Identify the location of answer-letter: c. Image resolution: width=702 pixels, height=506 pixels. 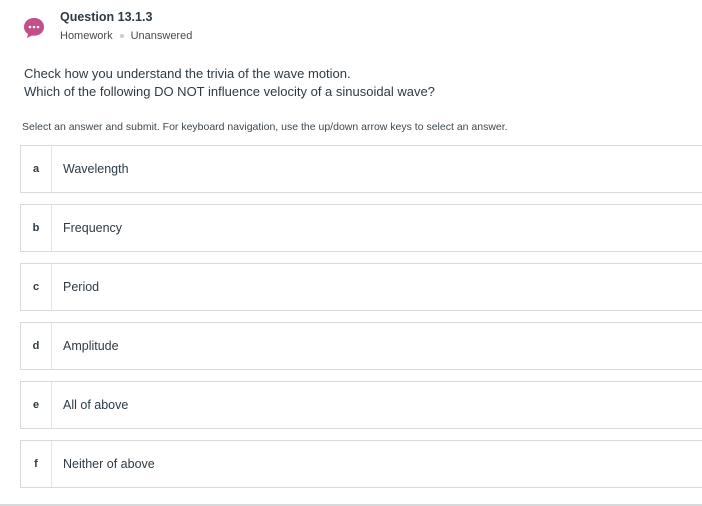
(36, 287).